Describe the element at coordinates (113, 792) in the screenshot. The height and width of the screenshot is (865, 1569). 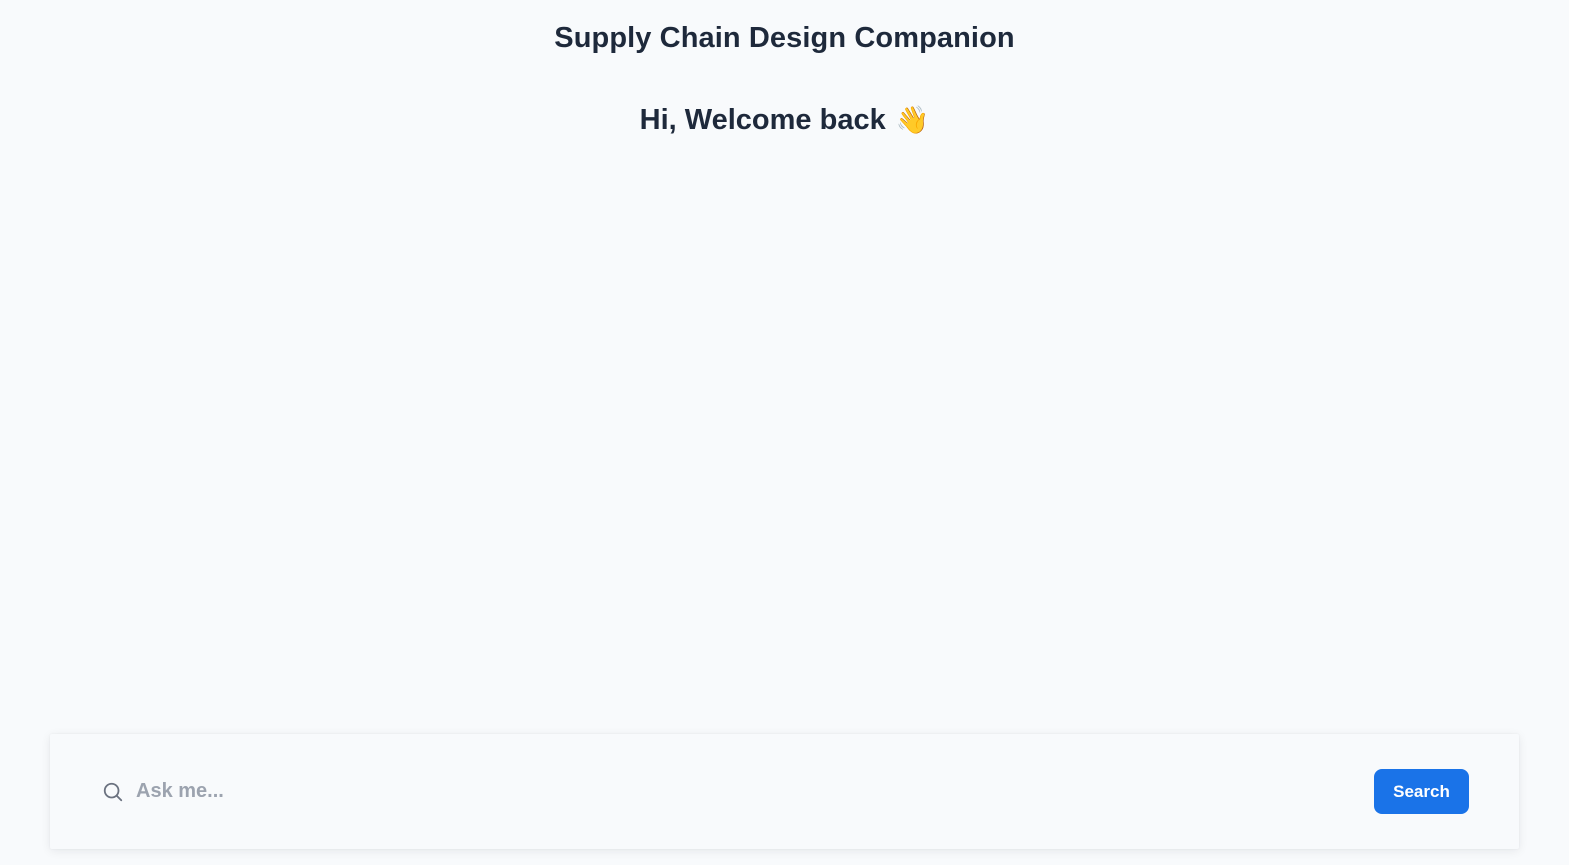
I see `search-icon` at that location.